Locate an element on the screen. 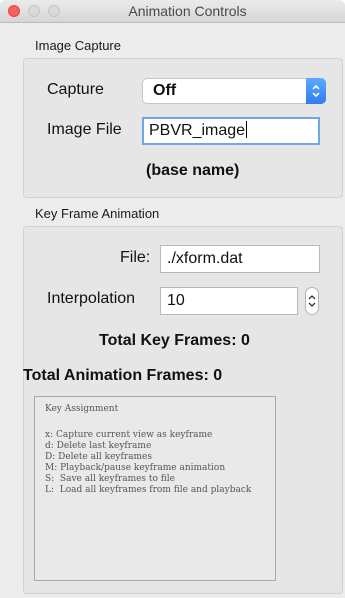  key-frame-group-label: Key Frame Animation is located at coordinates (97, 213).